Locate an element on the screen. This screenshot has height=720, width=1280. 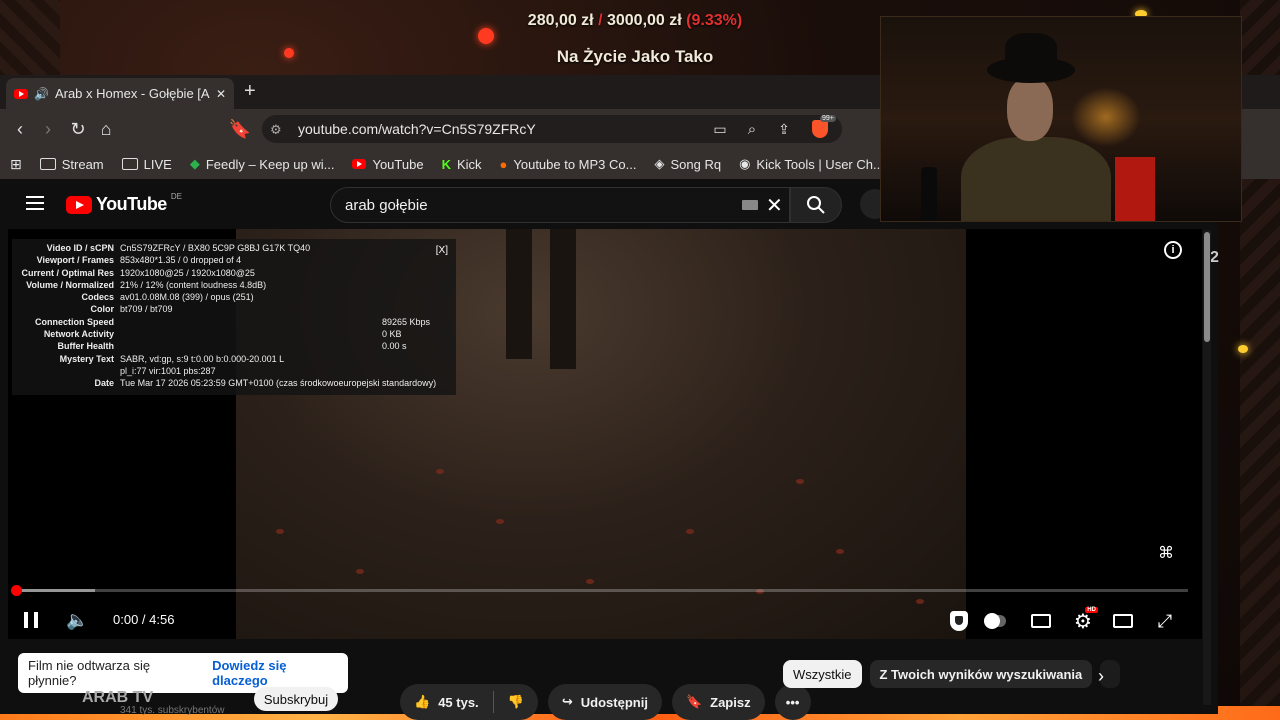
volume-icon: 🔈 is located at coordinates (77, 620).